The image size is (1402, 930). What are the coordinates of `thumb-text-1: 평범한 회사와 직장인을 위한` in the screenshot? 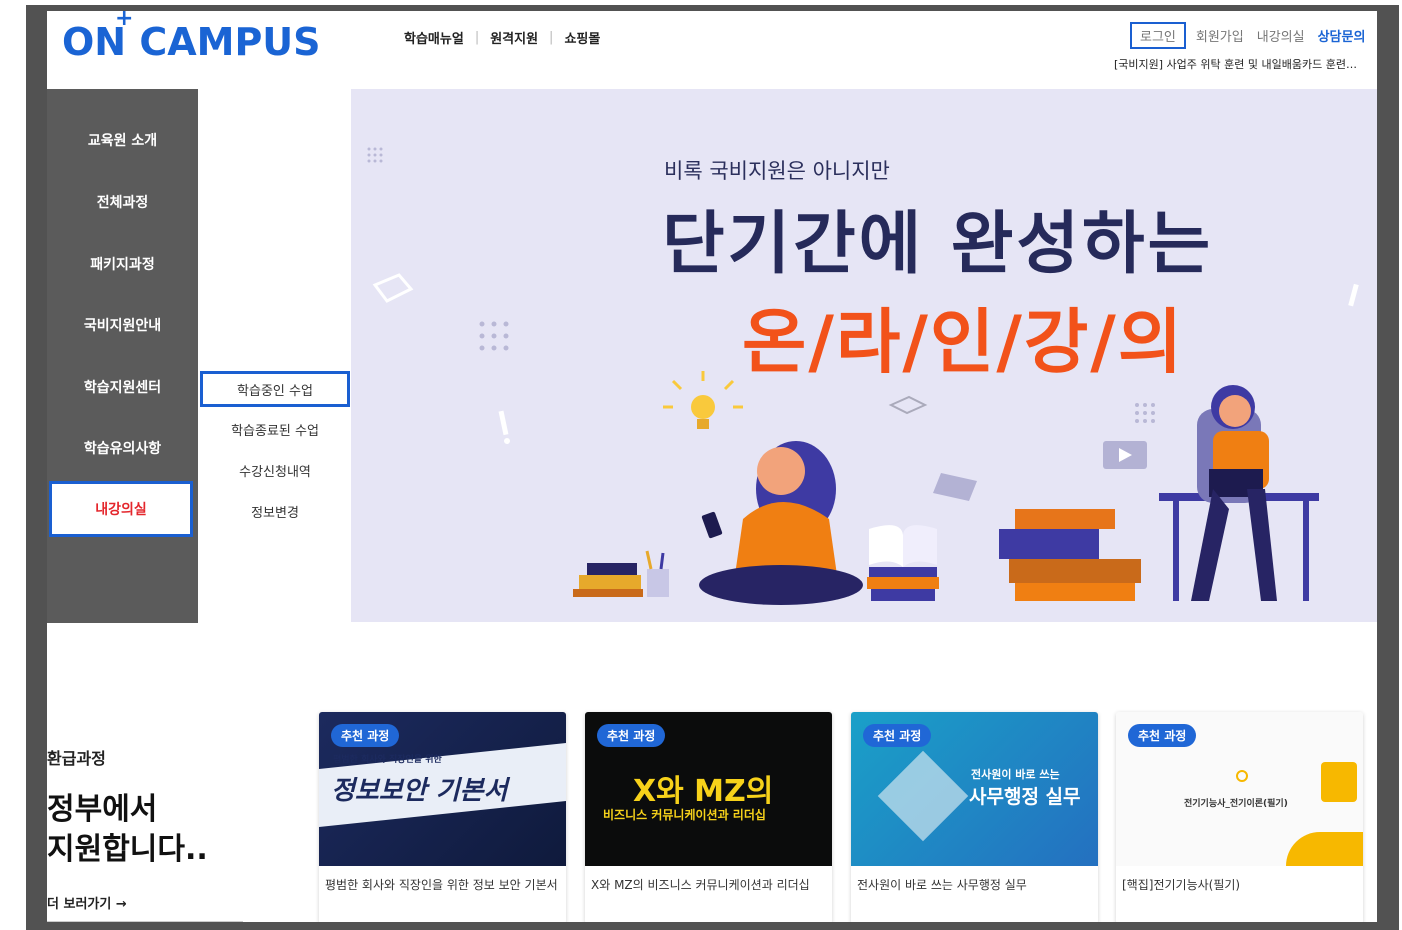 It's located at (387, 760).